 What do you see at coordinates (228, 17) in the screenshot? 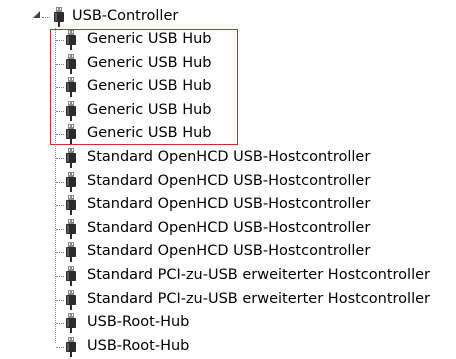
I see `tree-node-usb-controller: USB-Controller` at bounding box center [228, 17].